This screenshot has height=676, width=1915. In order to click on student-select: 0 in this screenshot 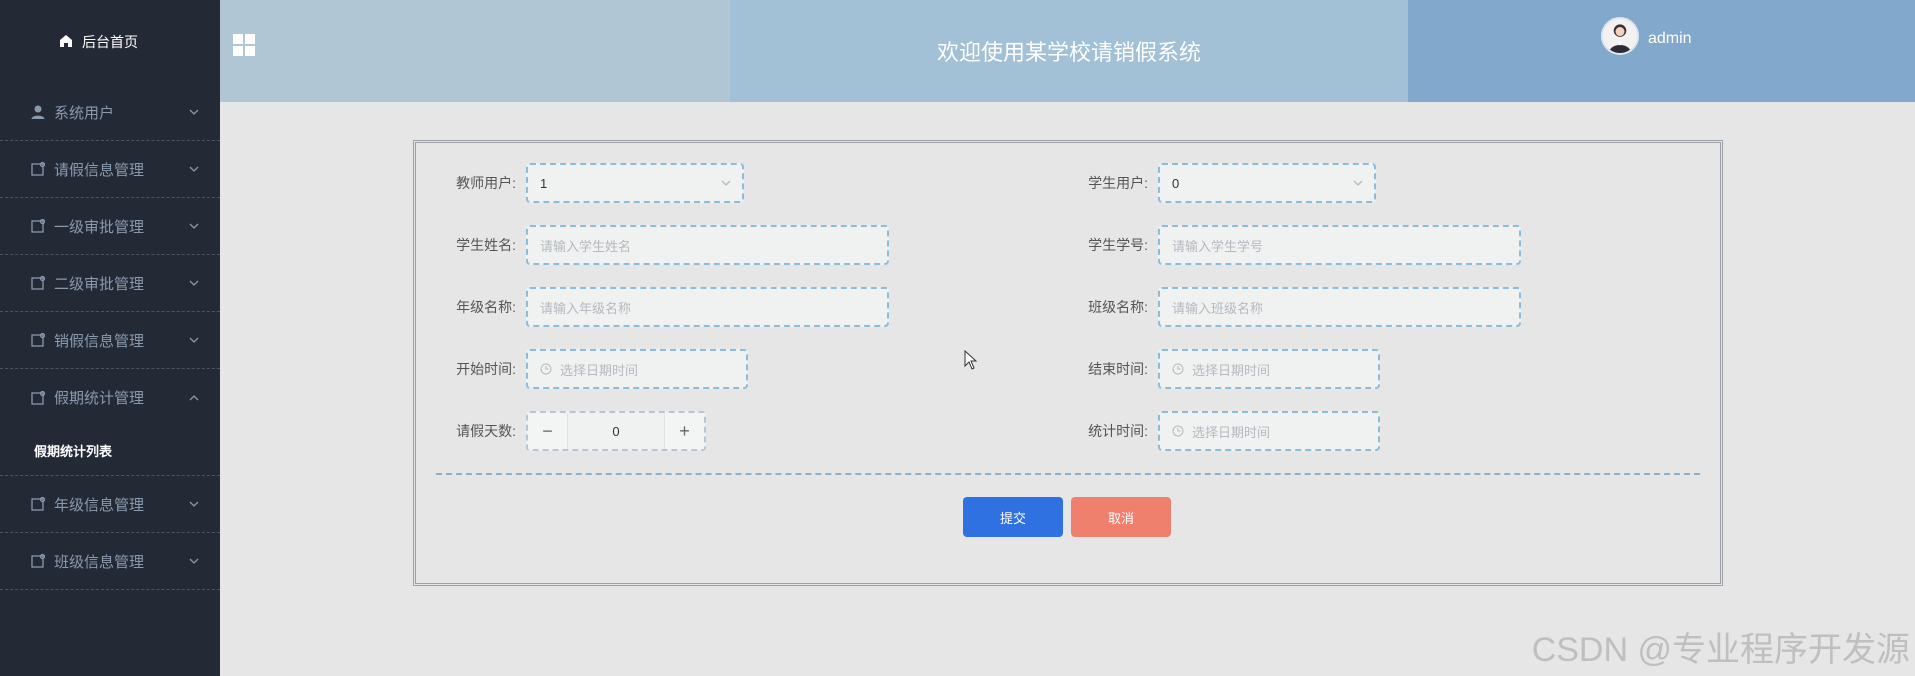, I will do `click(1267, 183)`.